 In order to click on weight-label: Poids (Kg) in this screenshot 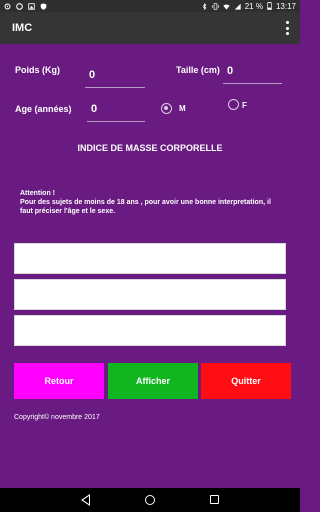, I will do `click(37, 70)`.